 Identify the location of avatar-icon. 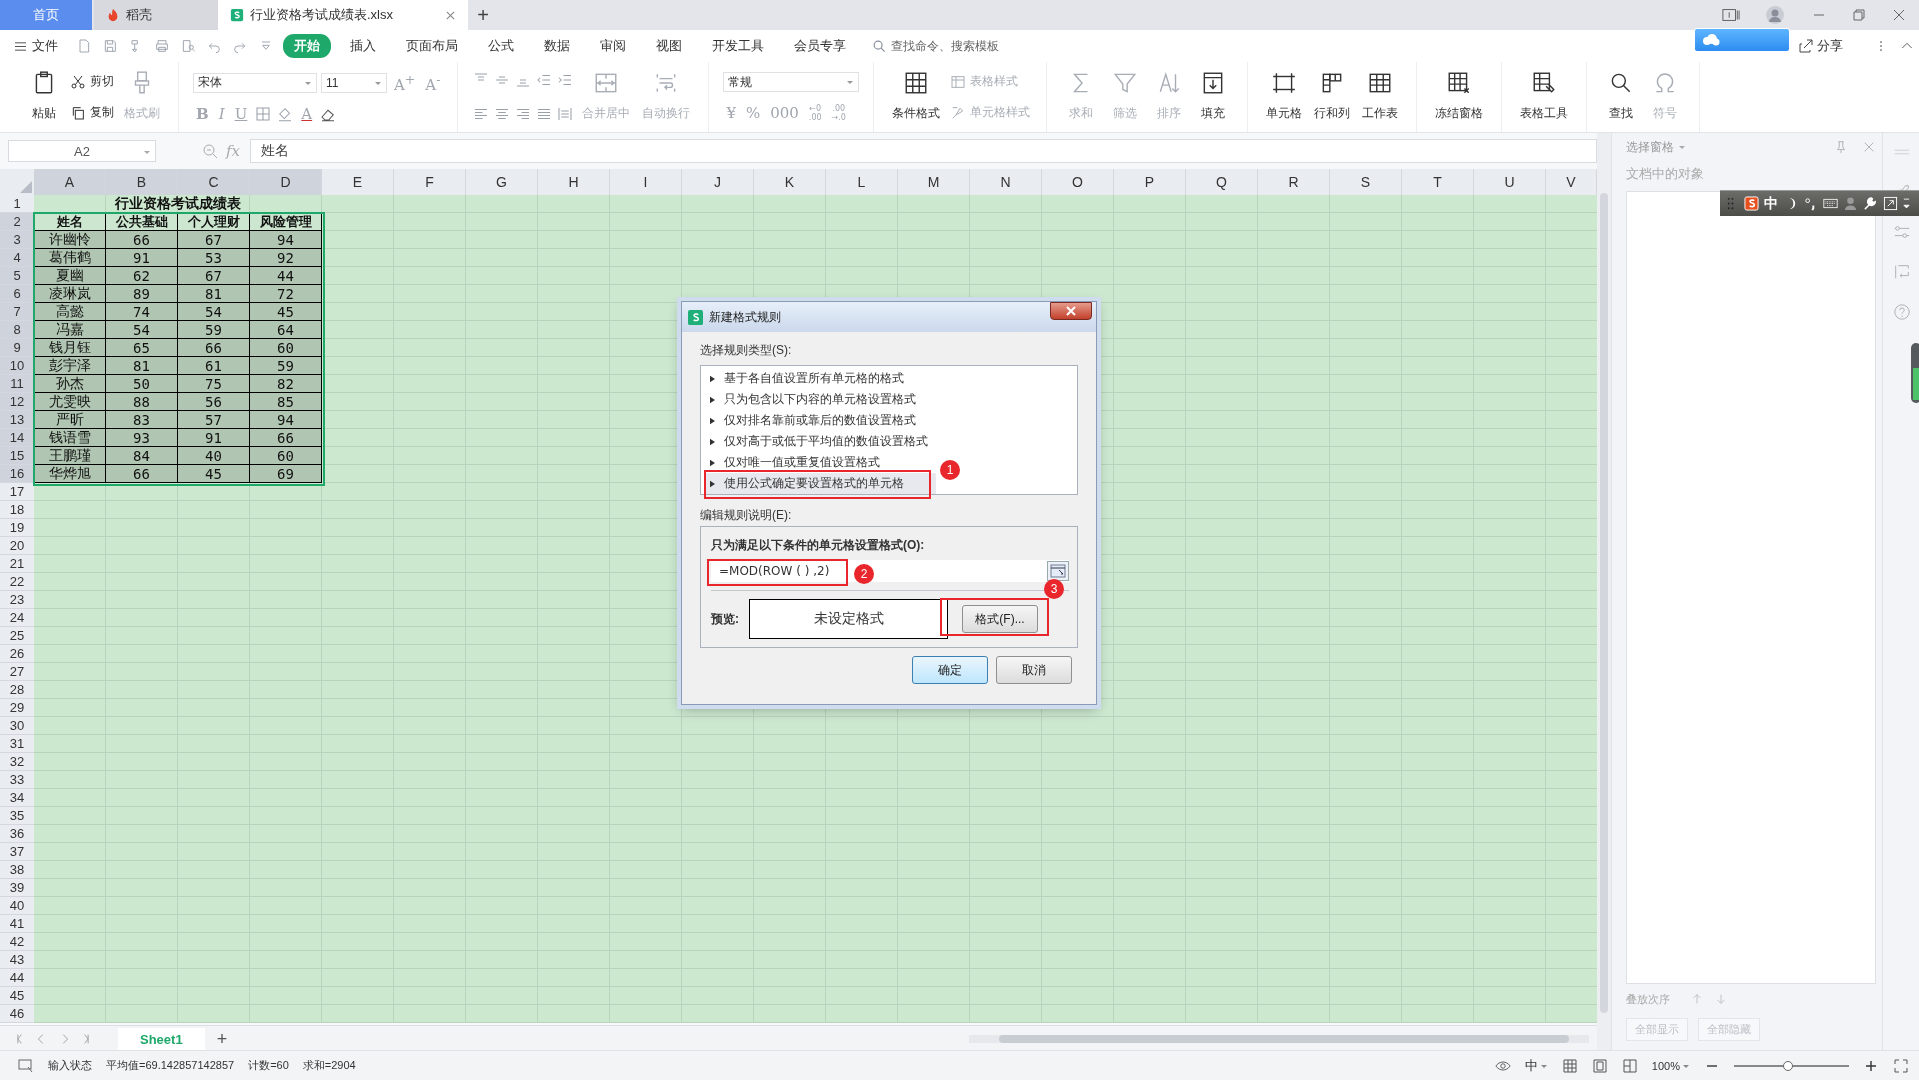
(1775, 15).